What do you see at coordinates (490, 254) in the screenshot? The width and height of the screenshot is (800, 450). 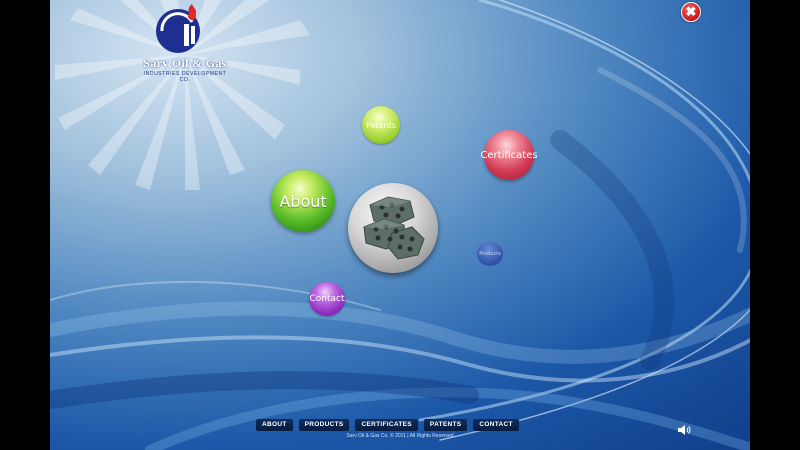 I see `products-bubble: Products` at bounding box center [490, 254].